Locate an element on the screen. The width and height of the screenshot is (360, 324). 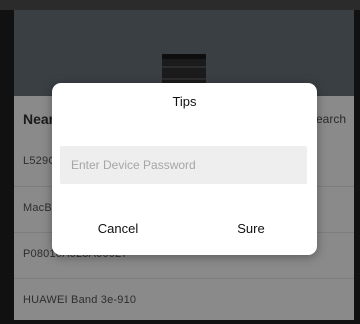
device-list-item: HUAWEI Band 3e-910 is located at coordinates (184, 301).